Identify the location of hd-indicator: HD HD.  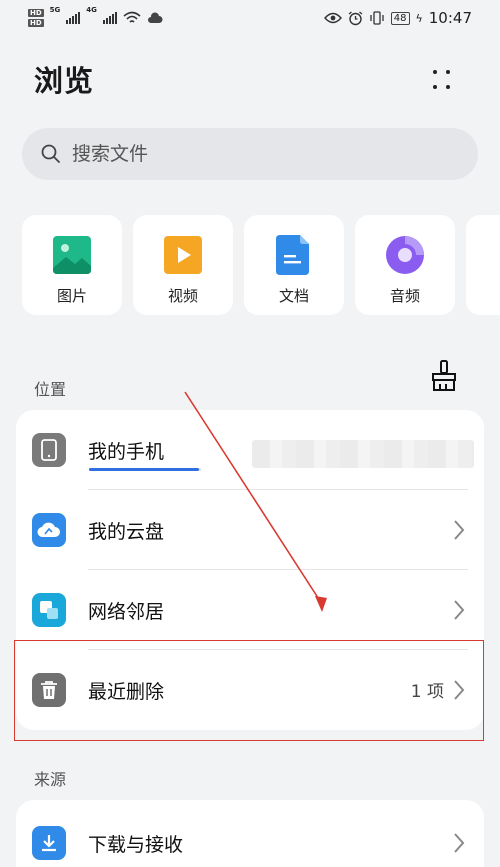
(36, 18).